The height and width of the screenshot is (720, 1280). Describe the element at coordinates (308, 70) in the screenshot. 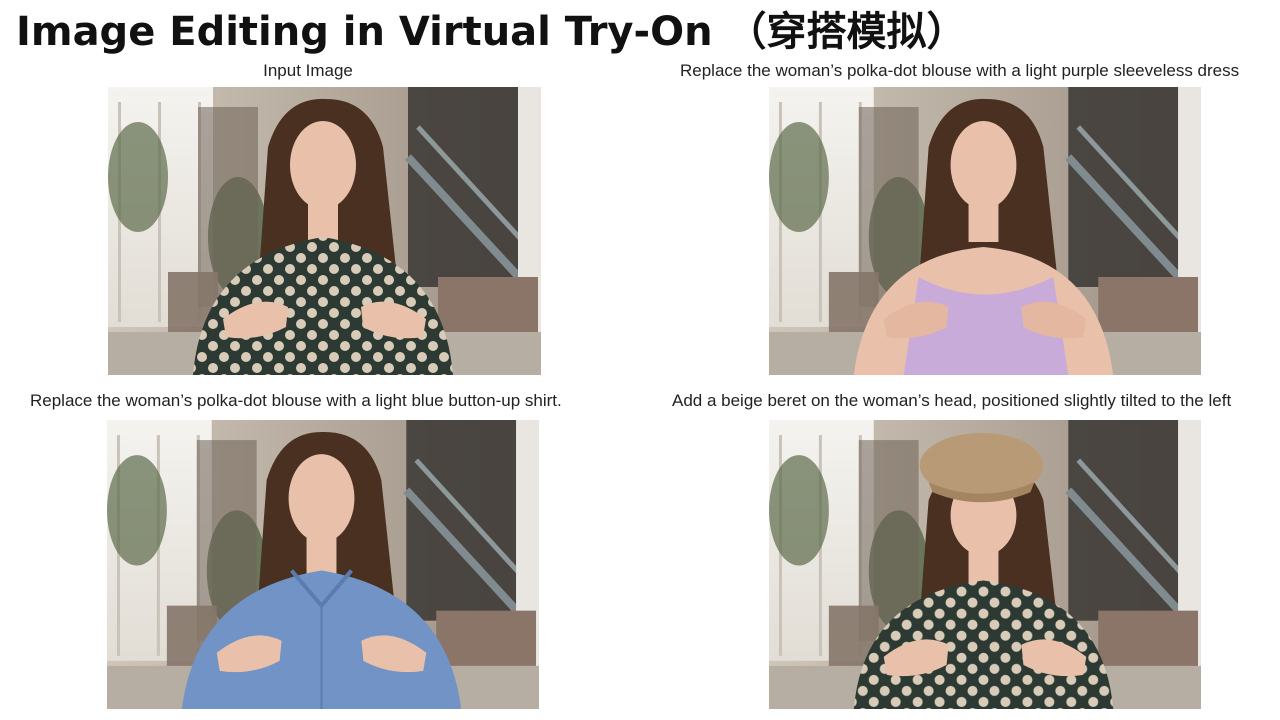

I see `caption-input-image: Input Image` at that location.